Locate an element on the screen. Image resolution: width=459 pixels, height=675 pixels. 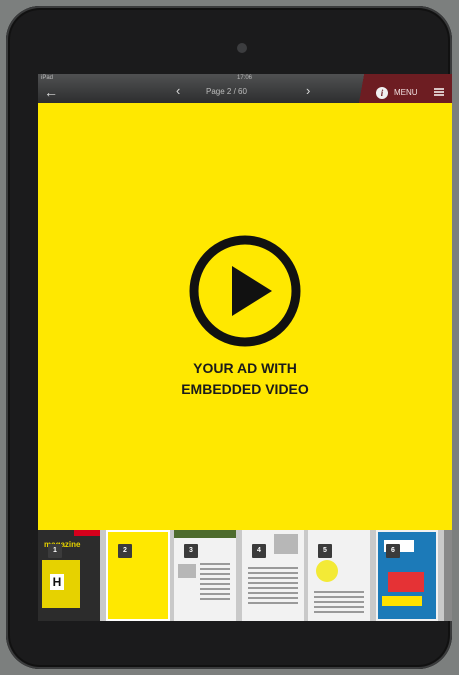
status-time: 17:06 is located at coordinates (245, 78).